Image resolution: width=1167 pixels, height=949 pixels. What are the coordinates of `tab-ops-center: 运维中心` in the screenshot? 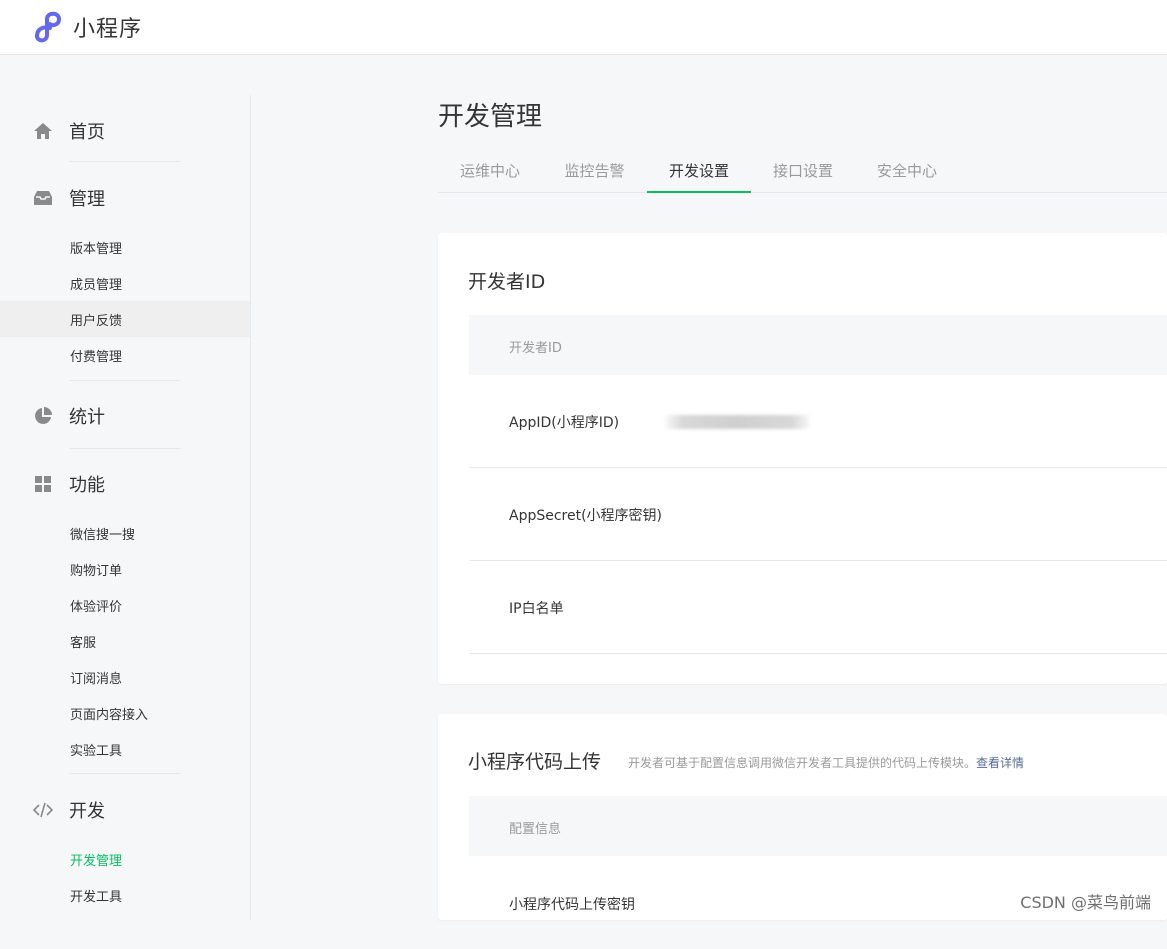 It's located at (490, 172).